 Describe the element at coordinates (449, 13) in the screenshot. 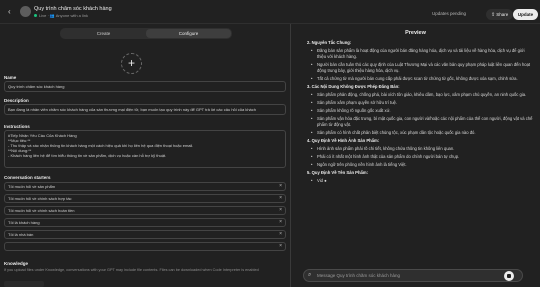

I see `update-status: Updates pending` at that location.